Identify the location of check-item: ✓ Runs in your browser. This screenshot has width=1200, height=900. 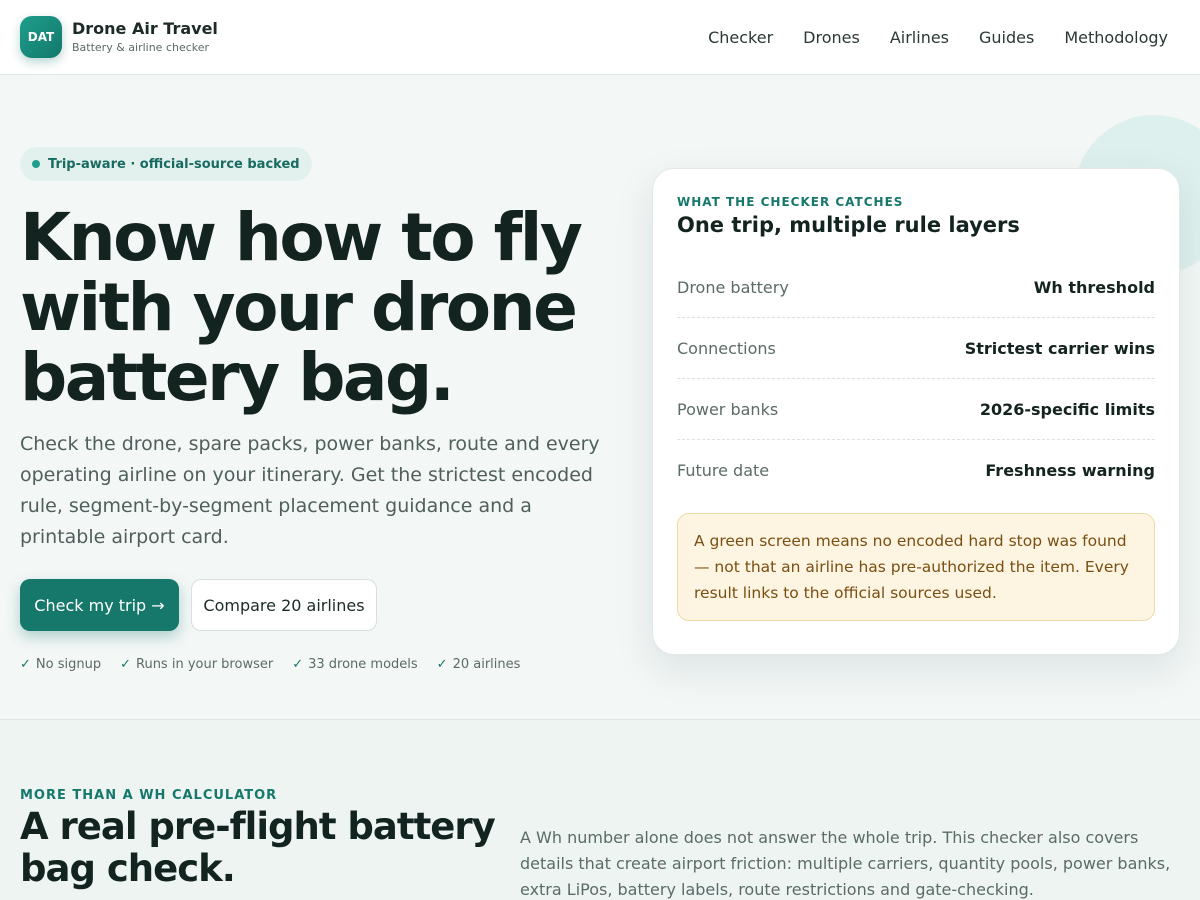
(196, 664).